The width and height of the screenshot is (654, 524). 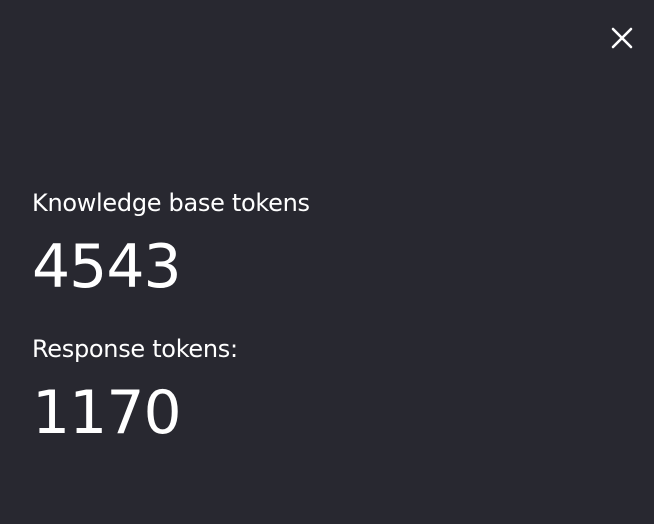 I want to click on response-tokens-stat: Response tokens: 1170, so click(x=171, y=390).